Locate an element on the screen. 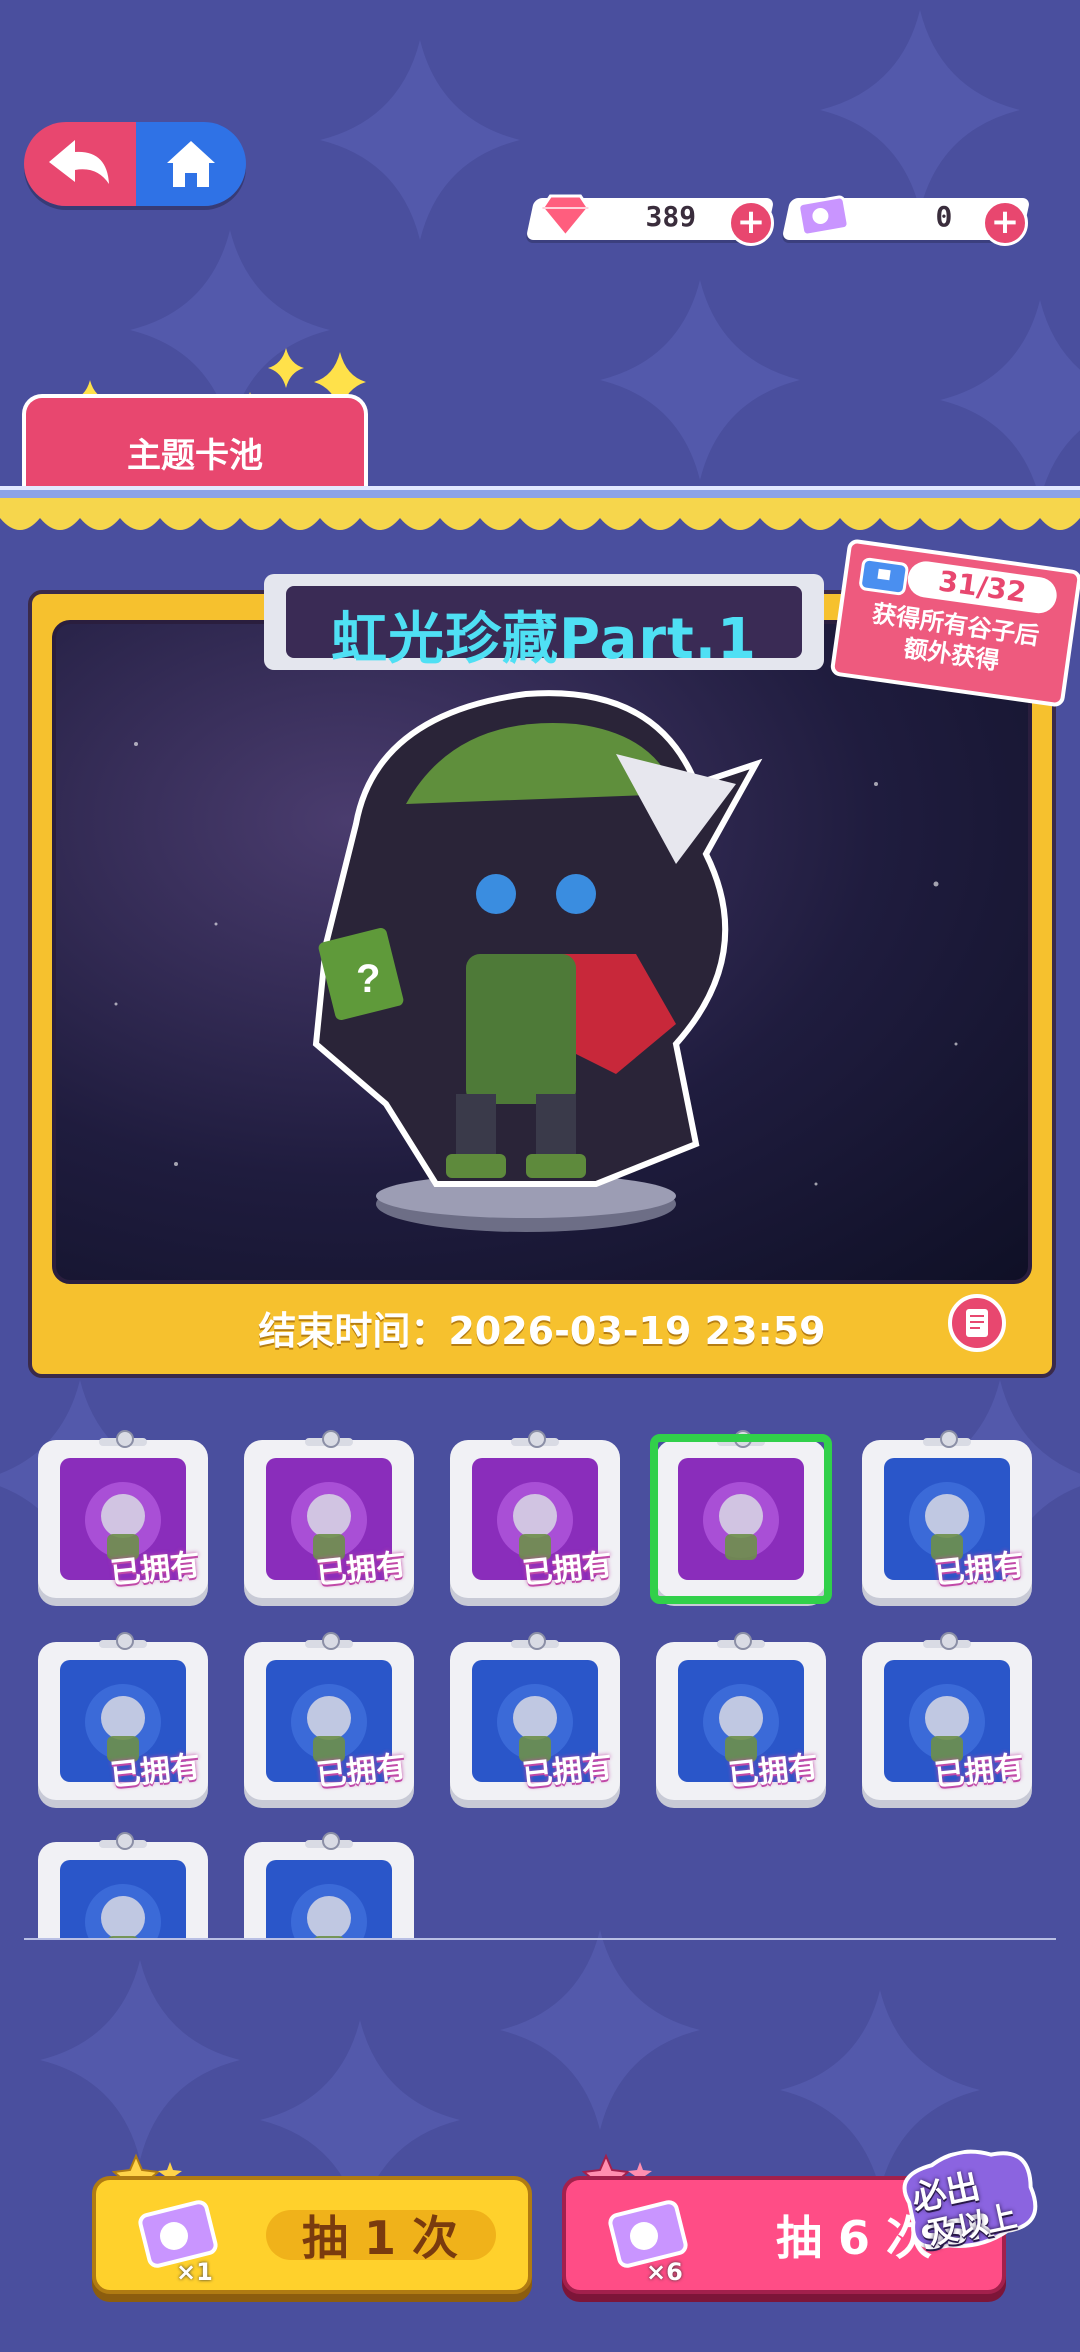  tab-label: 主题卡池 is located at coordinates (195, 456).